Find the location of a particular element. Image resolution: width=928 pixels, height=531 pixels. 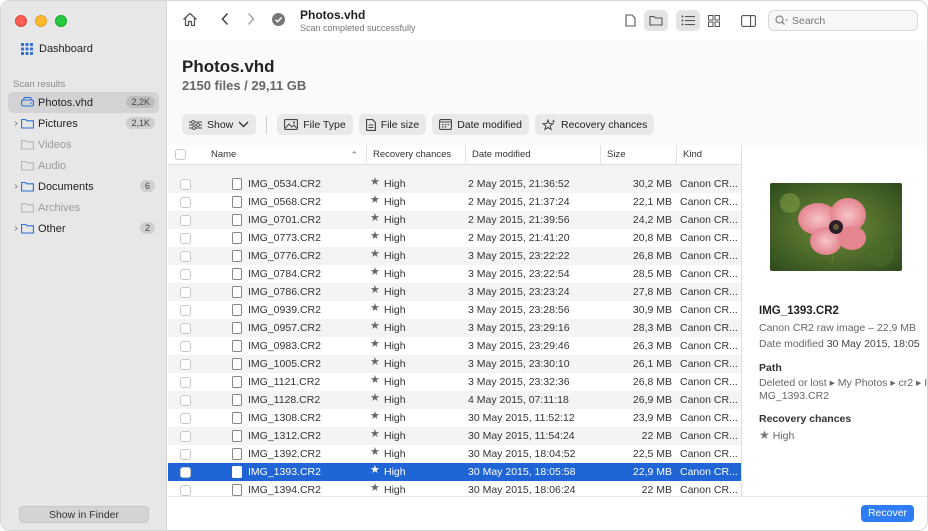

recover-button: Recover is located at coordinates (887, 513).